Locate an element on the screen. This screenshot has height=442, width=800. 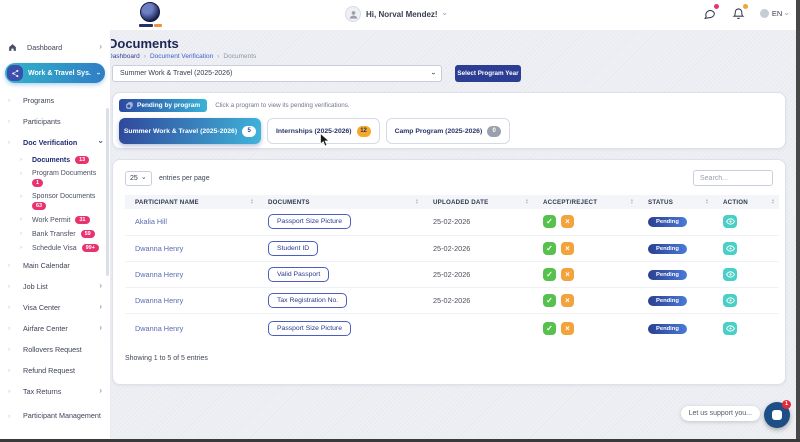
breadcrumb-current: Documents is located at coordinates (240, 56).